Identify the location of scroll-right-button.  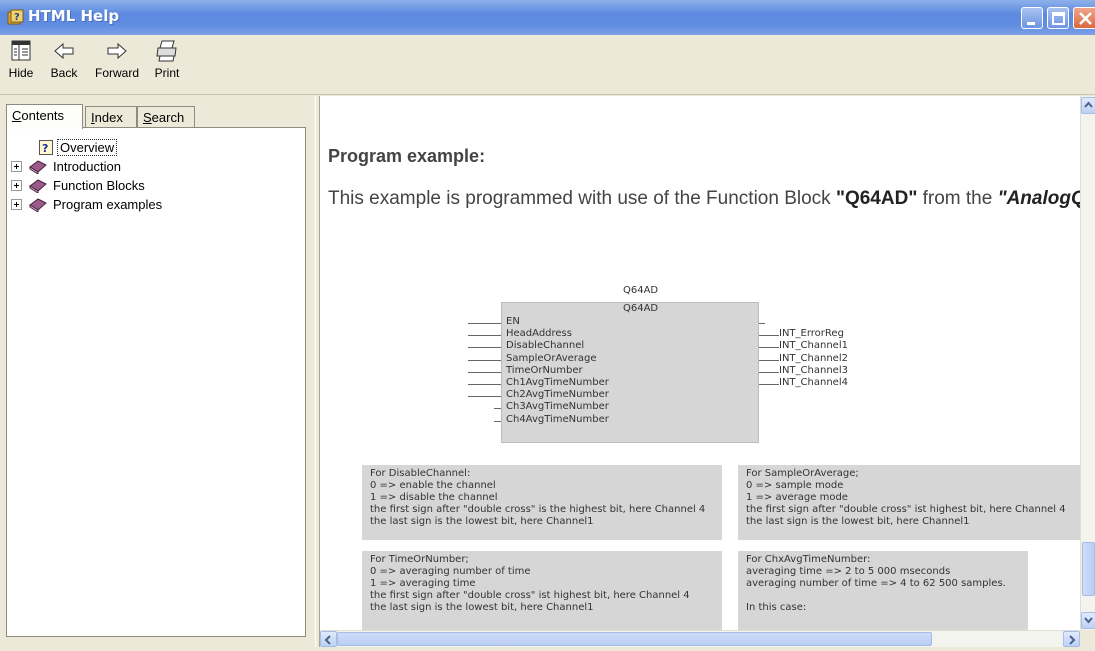
(1071, 639).